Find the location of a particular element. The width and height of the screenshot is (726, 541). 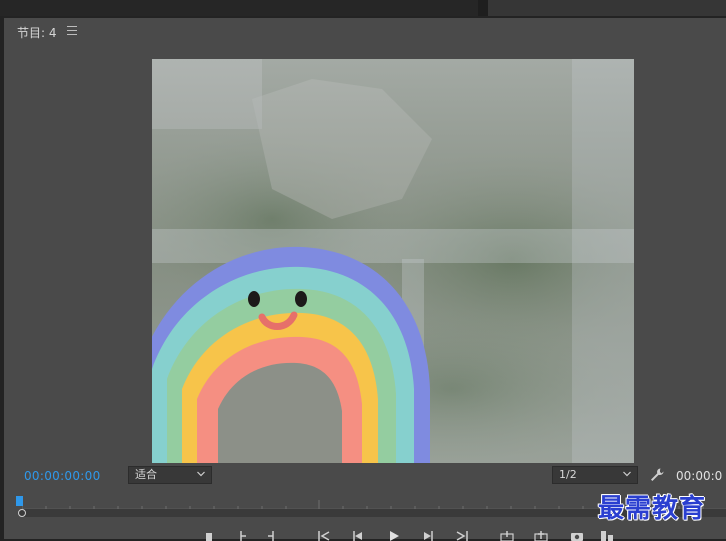

watermark-logo: 最需教育 is located at coordinates (652, 509).